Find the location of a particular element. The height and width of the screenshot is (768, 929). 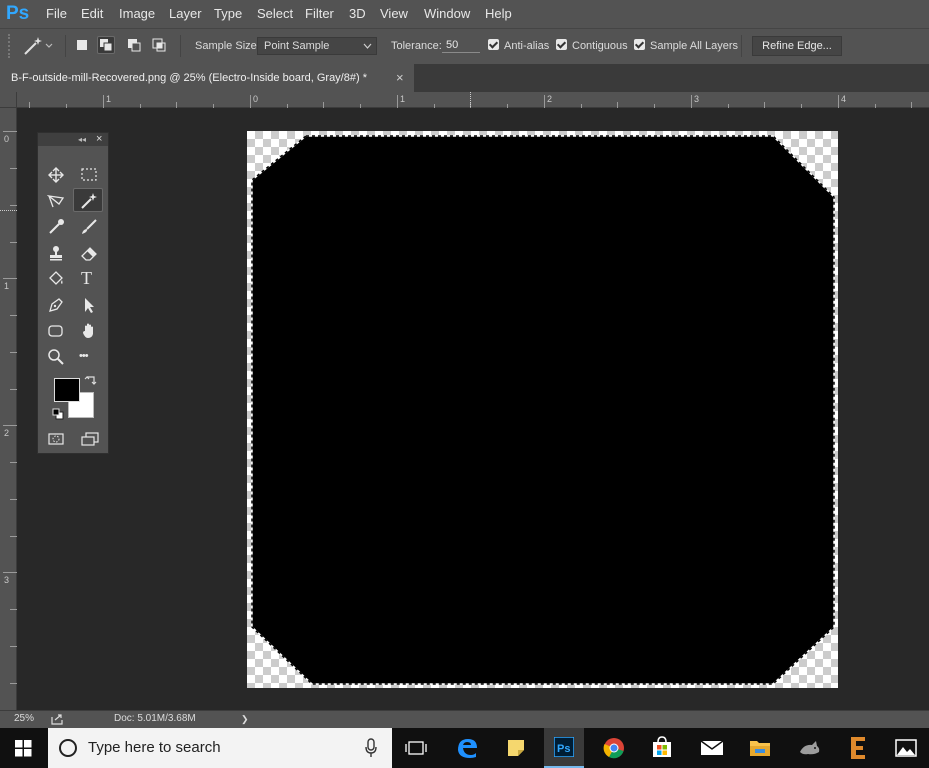

path-selection-tool-button is located at coordinates (89, 305).